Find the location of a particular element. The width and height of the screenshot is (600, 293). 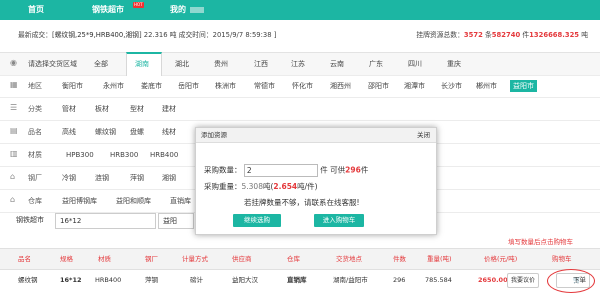

qty-available-unit: 件 is located at coordinates (364, 170).